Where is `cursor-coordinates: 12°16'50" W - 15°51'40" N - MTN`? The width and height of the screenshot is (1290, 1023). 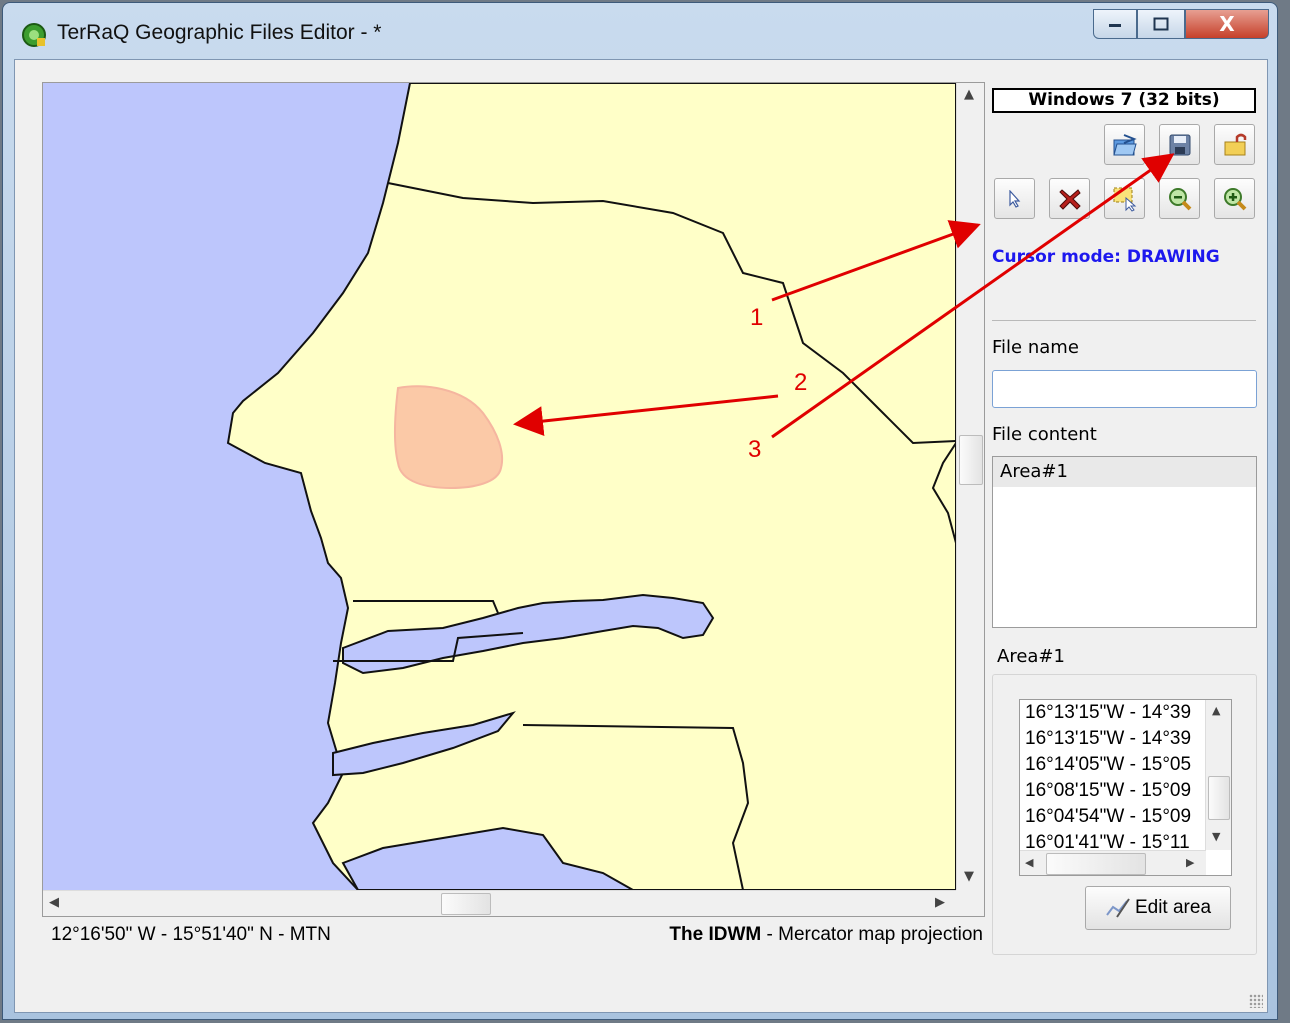 cursor-coordinates: 12°16'50" W - 15°51'40" N - MTN is located at coordinates (191, 934).